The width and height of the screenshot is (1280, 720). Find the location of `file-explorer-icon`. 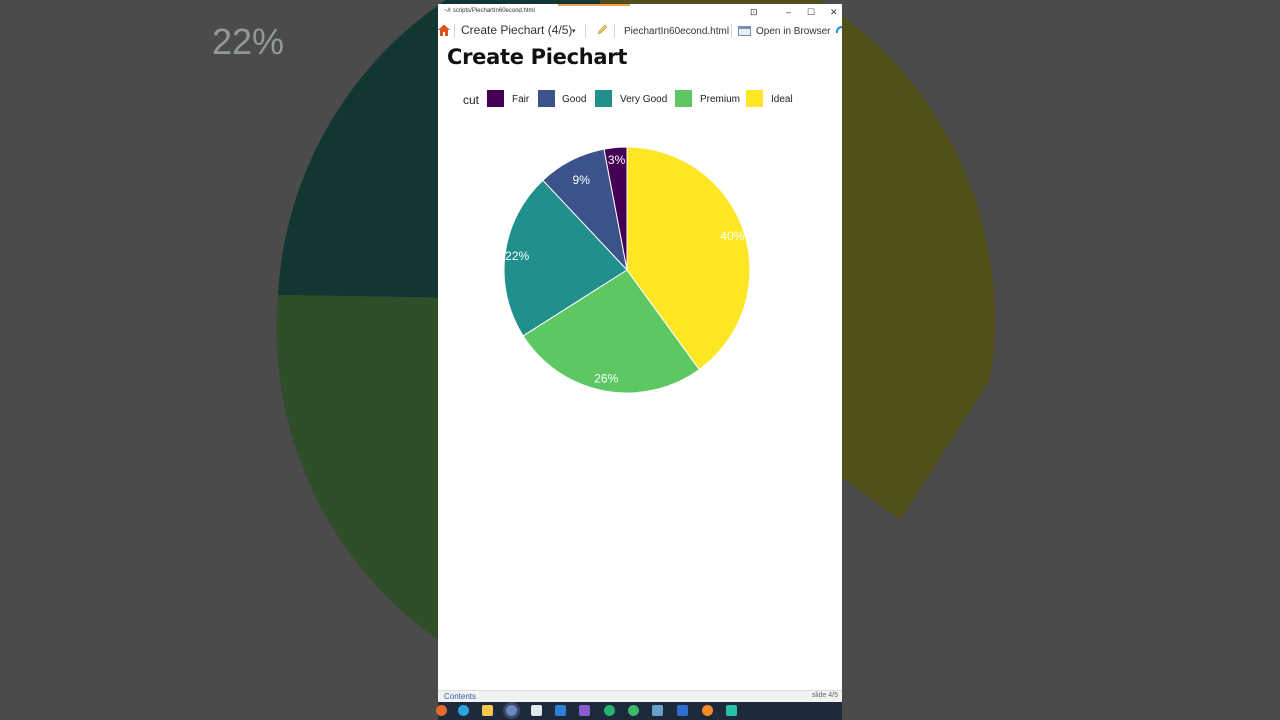

file-explorer-icon is located at coordinates (487, 710).